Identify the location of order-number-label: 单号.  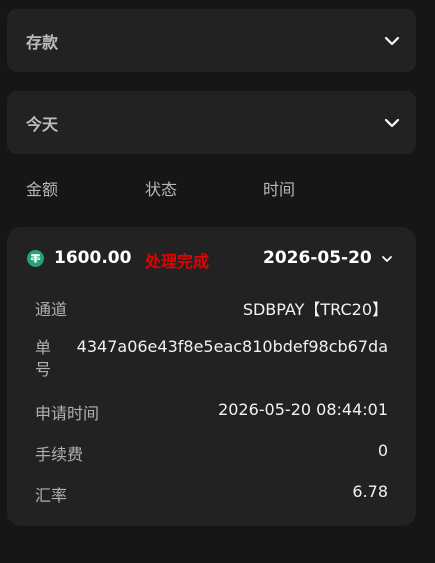
(43, 358).